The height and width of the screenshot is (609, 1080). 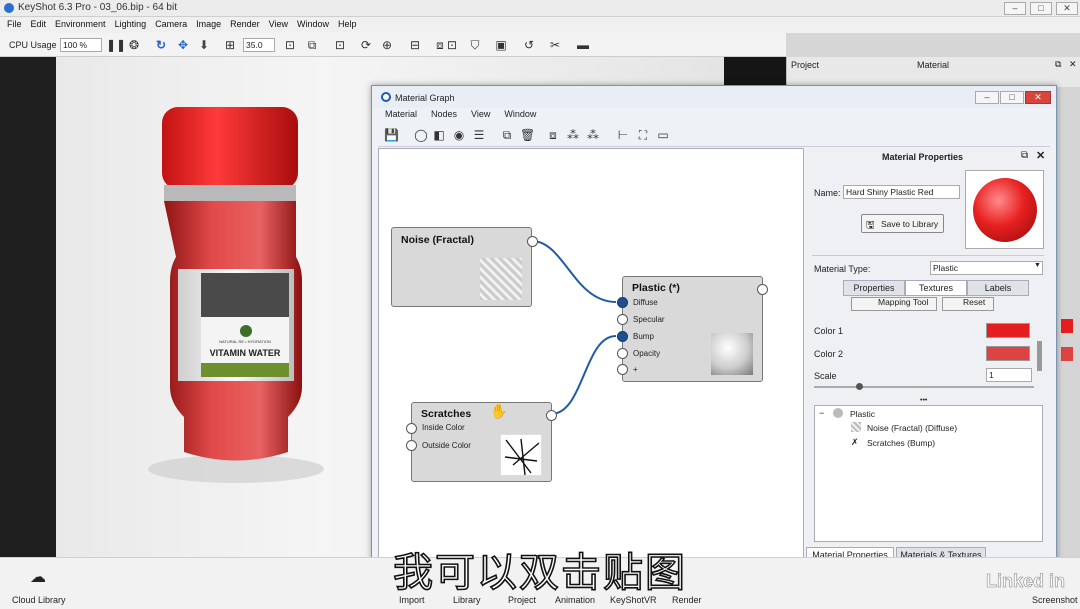 I want to click on menu-lighting: Lighting, so click(x=132, y=25).